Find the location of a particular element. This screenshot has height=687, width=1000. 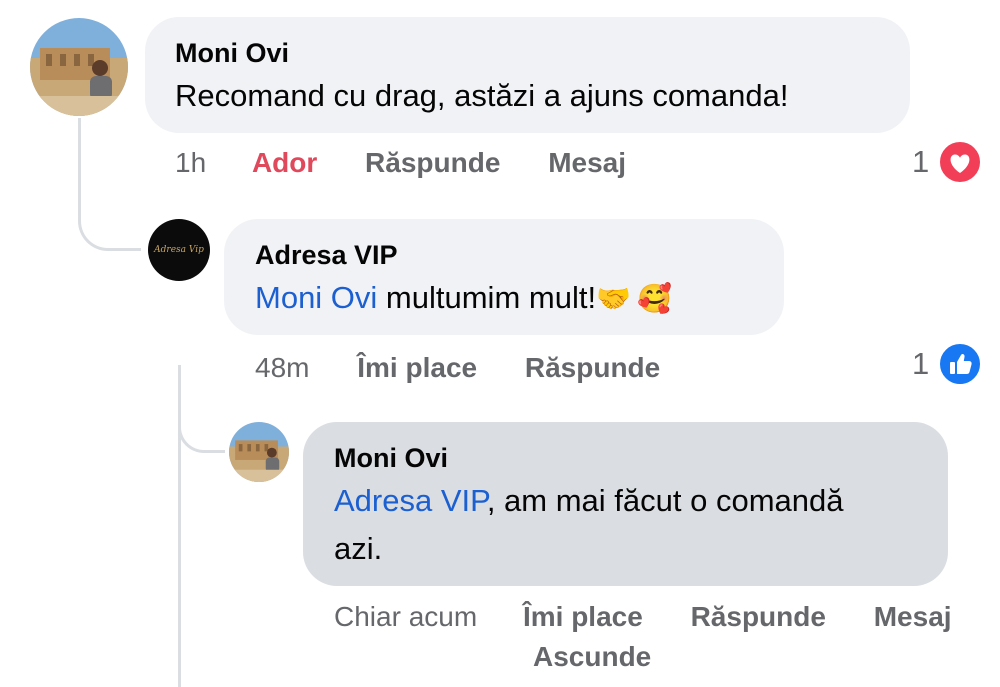

comment-actions: 1h Ador Răspunde Mesaj is located at coordinates (400, 163).